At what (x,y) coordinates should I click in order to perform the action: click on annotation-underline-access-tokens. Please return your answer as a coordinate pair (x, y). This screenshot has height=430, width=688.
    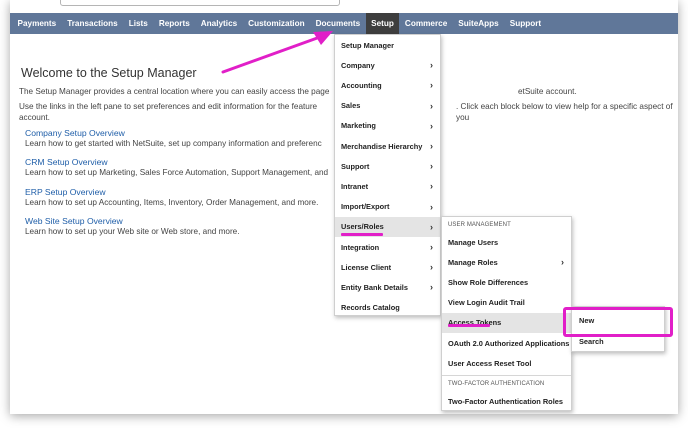
    Looking at the image, I should click on (469, 325).